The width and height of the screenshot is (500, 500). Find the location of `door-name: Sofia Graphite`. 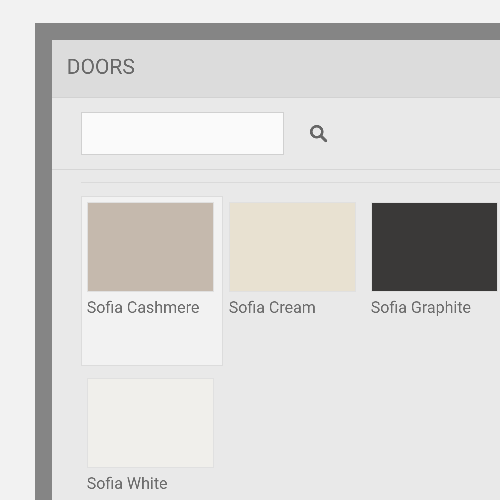

door-name: Sofia Graphite is located at coordinates (421, 307).